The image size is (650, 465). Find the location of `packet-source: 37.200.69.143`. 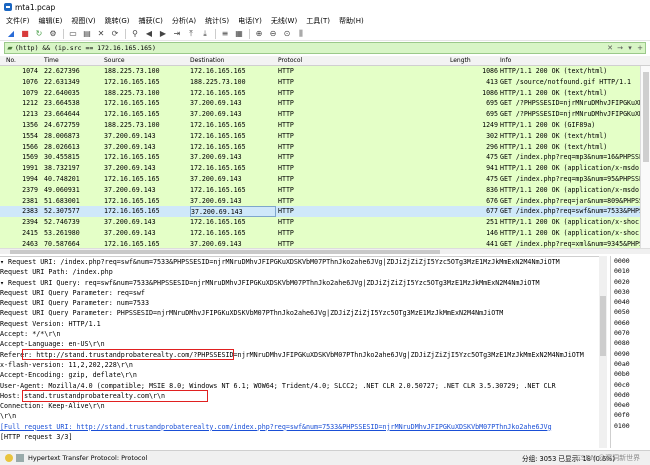

packet-source: 37.200.69.143 is located at coordinates (130, 222).